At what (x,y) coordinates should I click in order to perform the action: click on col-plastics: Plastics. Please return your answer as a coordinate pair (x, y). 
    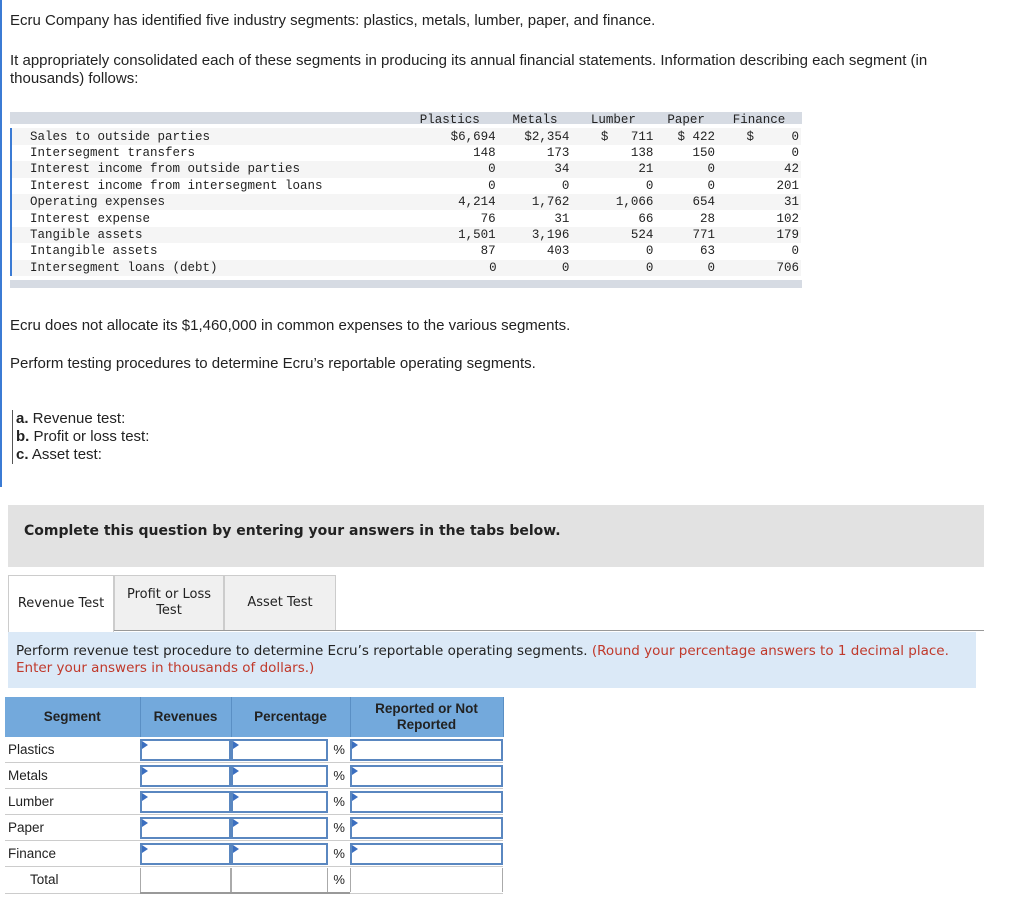
    Looking at the image, I should click on (449, 120).